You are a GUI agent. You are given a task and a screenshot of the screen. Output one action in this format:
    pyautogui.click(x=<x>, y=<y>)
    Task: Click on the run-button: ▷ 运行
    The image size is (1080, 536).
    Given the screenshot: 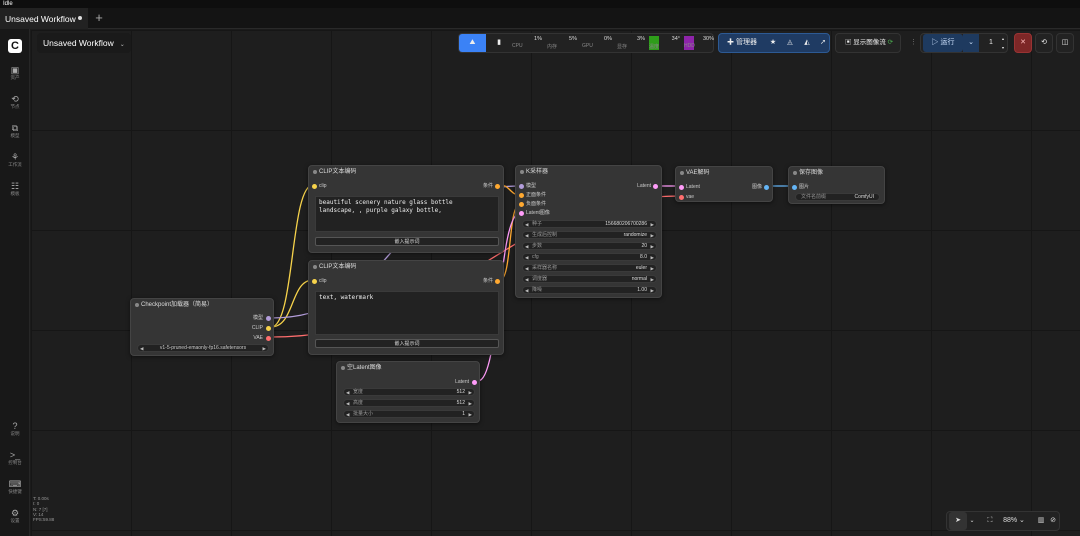 What is the action you would take?
    pyautogui.click(x=943, y=43)
    